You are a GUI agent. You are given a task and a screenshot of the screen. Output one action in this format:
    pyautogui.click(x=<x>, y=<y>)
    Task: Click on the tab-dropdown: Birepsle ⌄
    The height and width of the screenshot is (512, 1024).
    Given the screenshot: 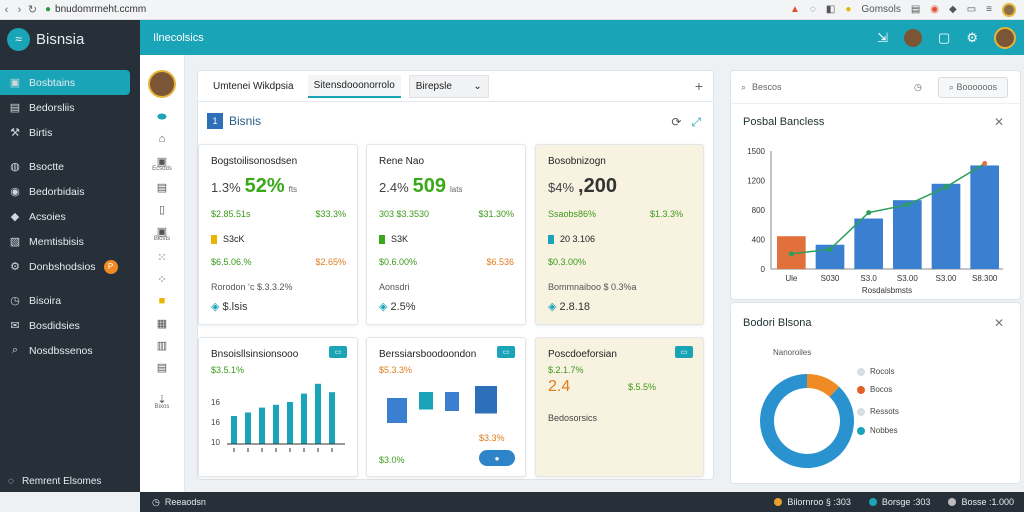 What is the action you would take?
    pyautogui.click(x=448, y=86)
    